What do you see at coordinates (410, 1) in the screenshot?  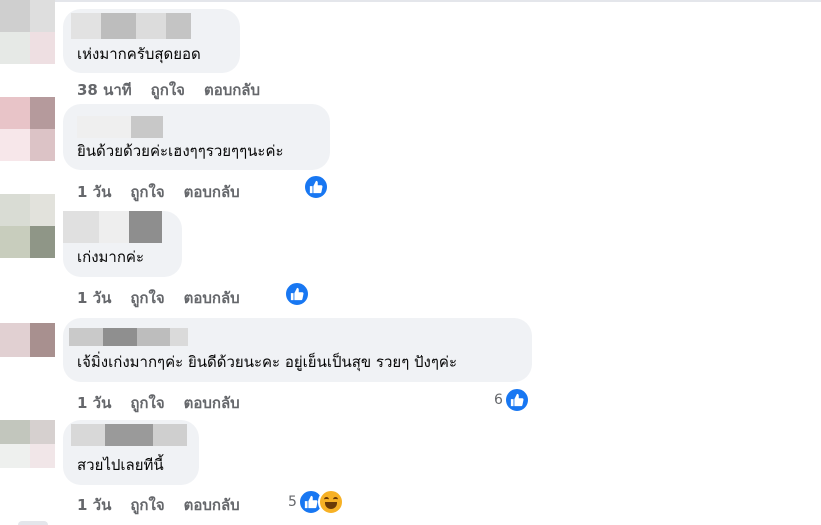 I see `top-divider` at bounding box center [410, 1].